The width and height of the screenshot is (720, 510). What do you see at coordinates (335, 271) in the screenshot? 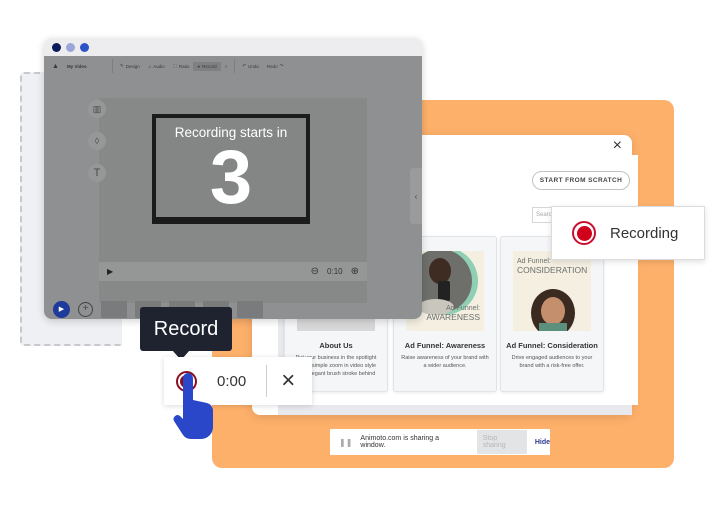
I see `scene-duration: 0:10` at bounding box center [335, 271].